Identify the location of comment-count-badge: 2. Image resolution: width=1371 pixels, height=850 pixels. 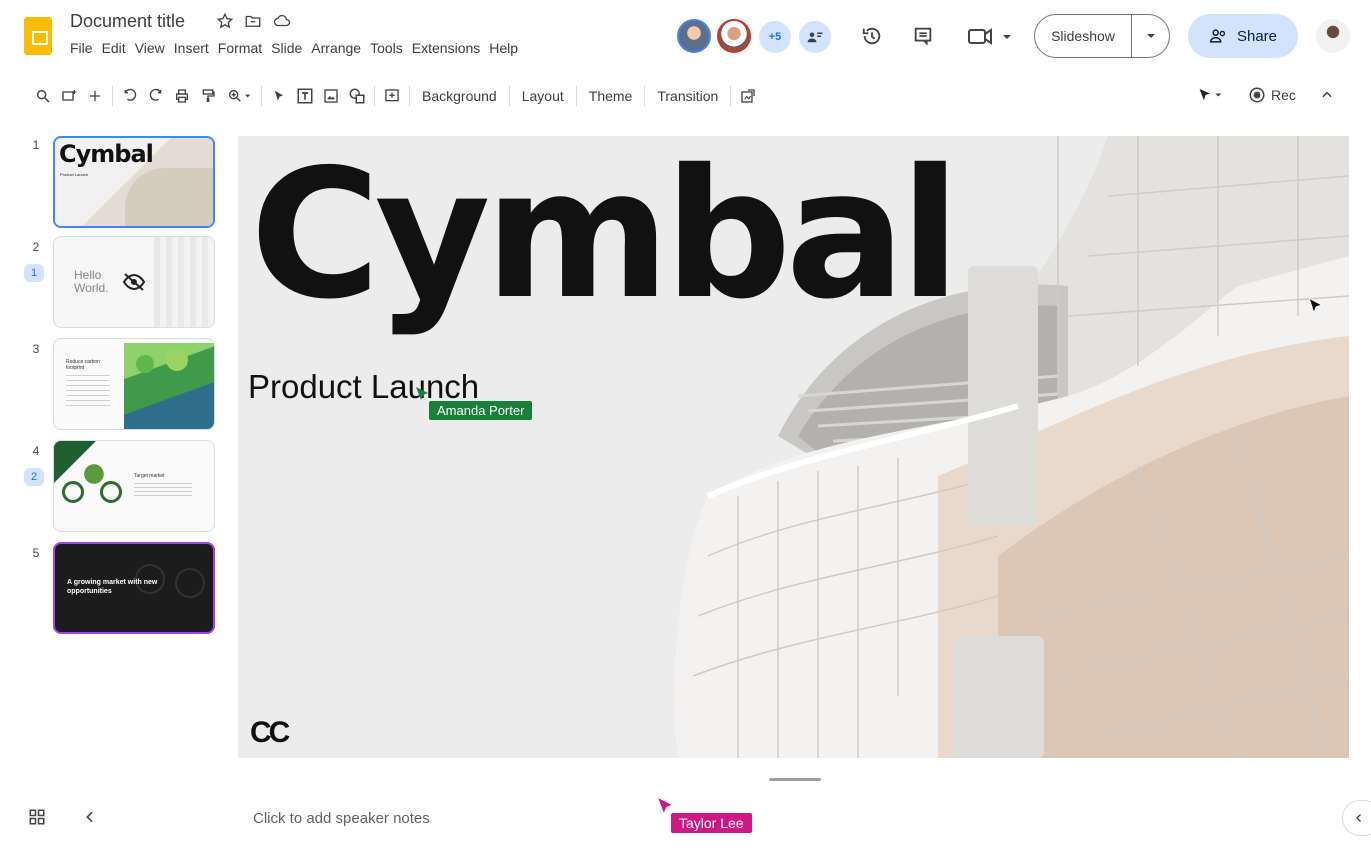
(34, 477).